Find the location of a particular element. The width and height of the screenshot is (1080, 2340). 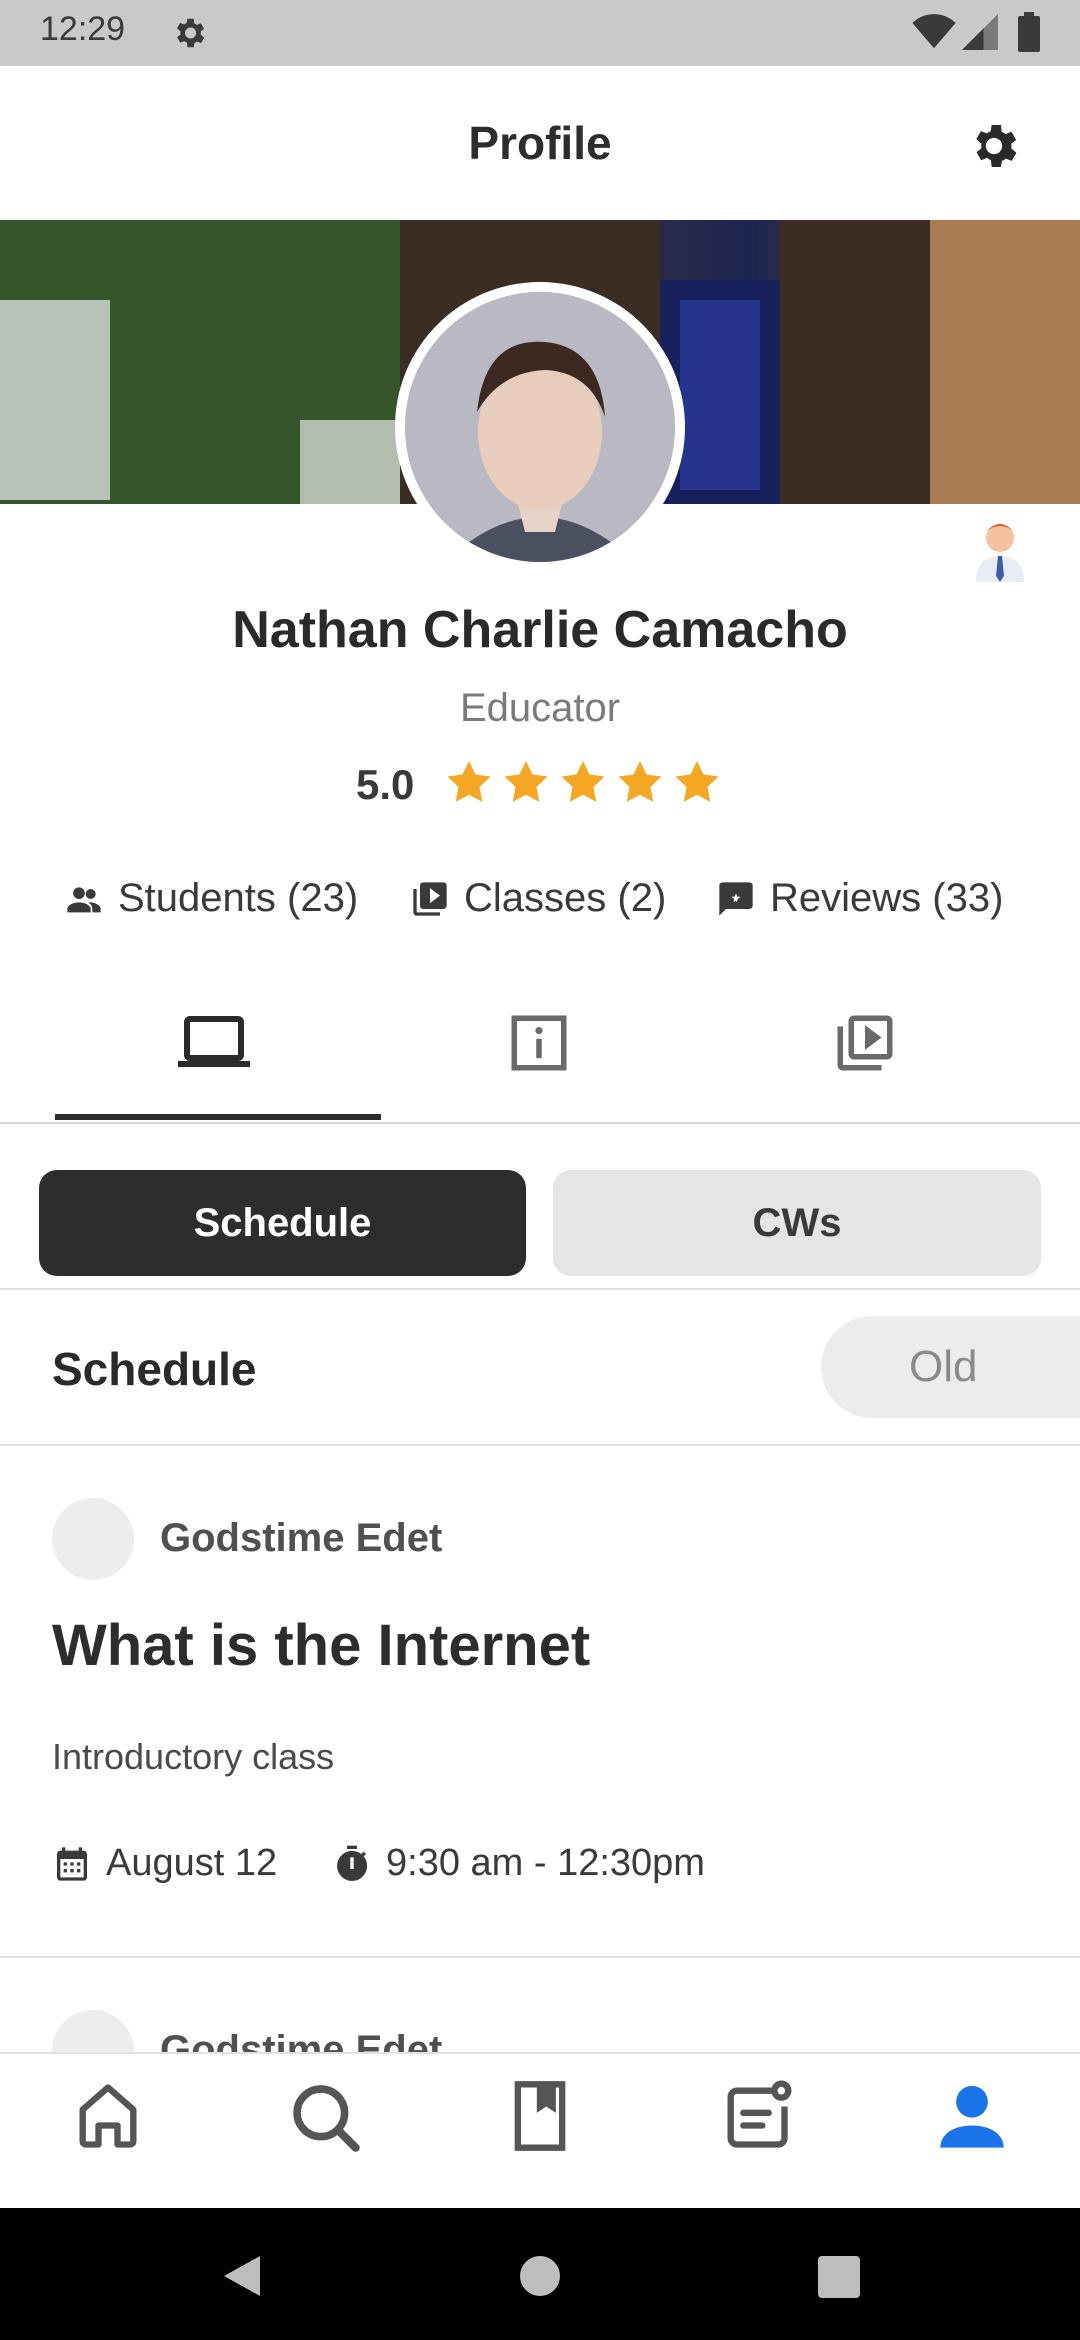

nav-search is located at coordinates (324, 2118).